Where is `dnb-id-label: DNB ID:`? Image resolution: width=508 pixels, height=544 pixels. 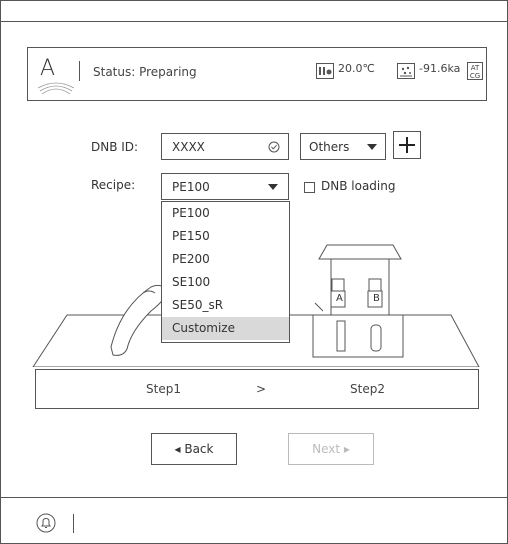 dnb-id-label: DNB ID: is located at coordinates (115, 147).